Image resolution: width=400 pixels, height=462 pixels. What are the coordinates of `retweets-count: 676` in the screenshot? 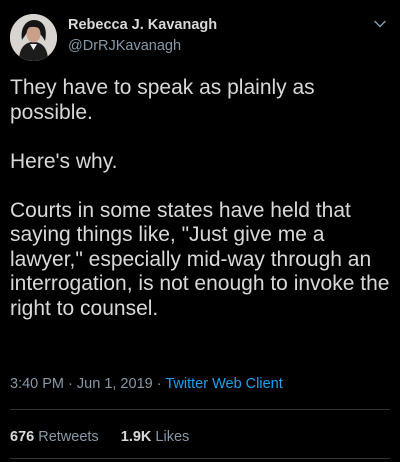 It's located at (22, 437).